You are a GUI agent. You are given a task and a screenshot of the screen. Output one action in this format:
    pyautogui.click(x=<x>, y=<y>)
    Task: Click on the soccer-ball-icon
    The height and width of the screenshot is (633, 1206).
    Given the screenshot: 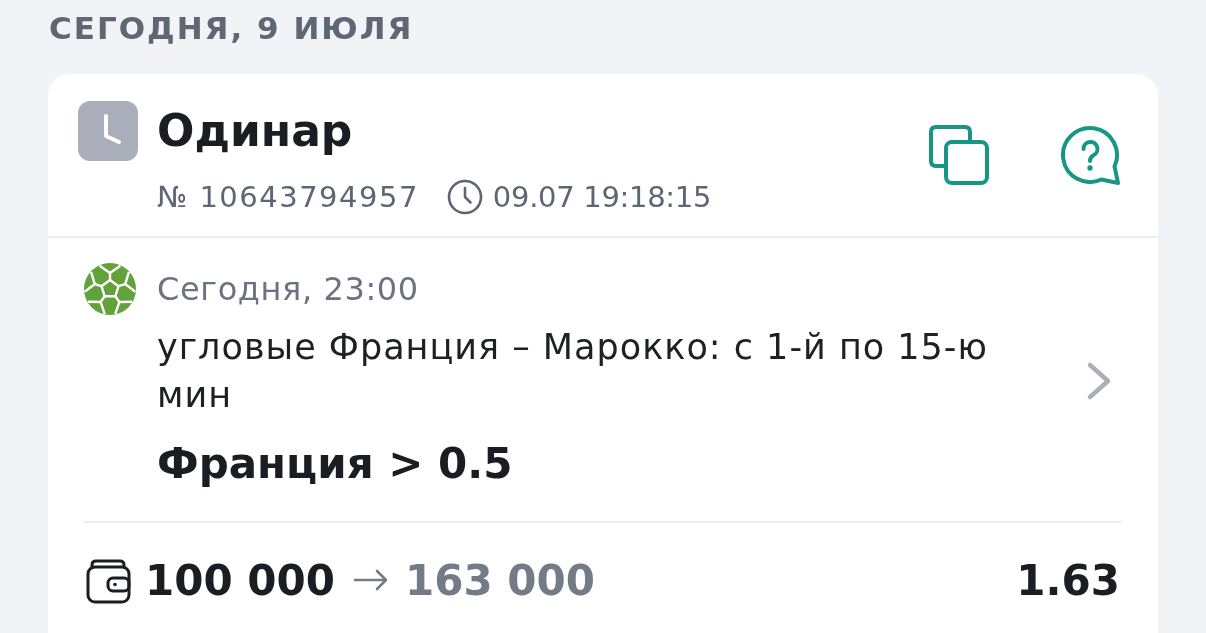 What is the action you would take?
    pyautogui.click(x=110, y=289)
    